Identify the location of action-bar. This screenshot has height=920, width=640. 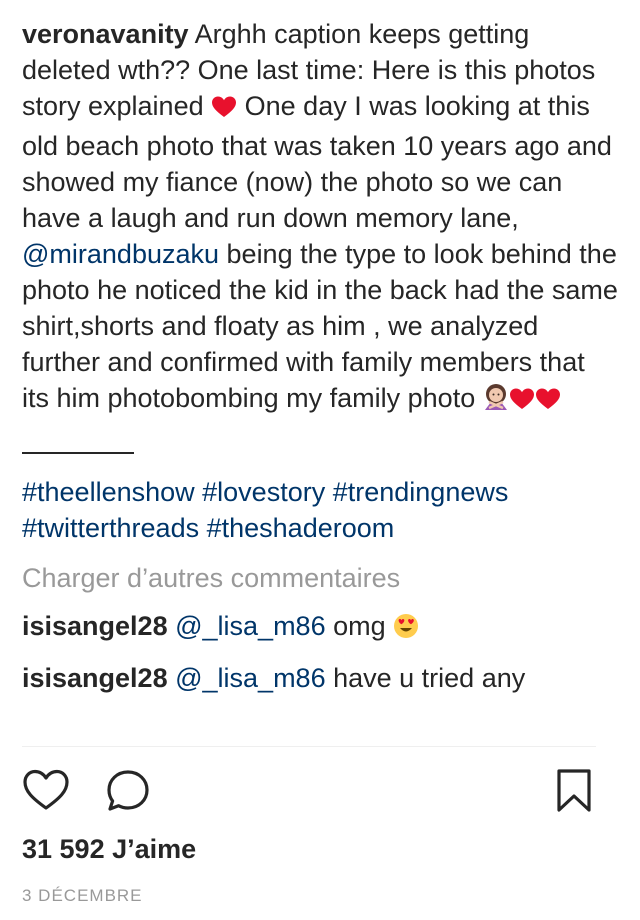
(309, 793).